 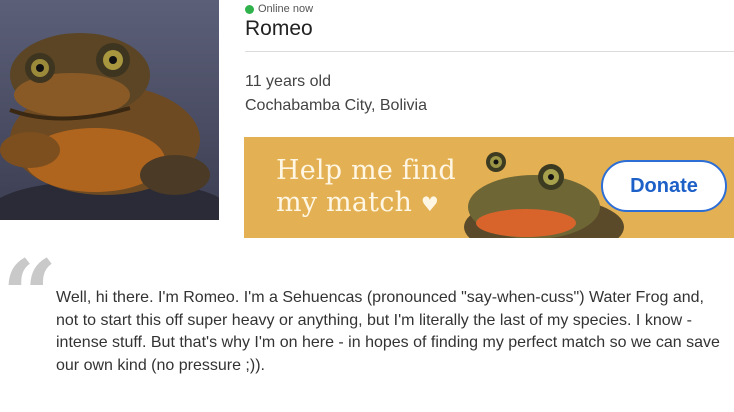 I want to click on online-status-label: Online now, so click(x=286, y=9).